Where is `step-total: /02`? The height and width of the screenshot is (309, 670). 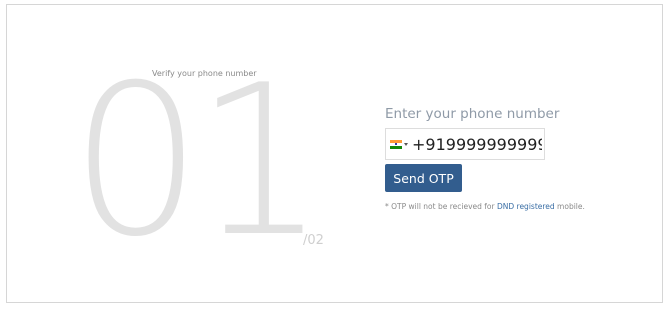
step-total: /02 is located at coordinates (313, 240).